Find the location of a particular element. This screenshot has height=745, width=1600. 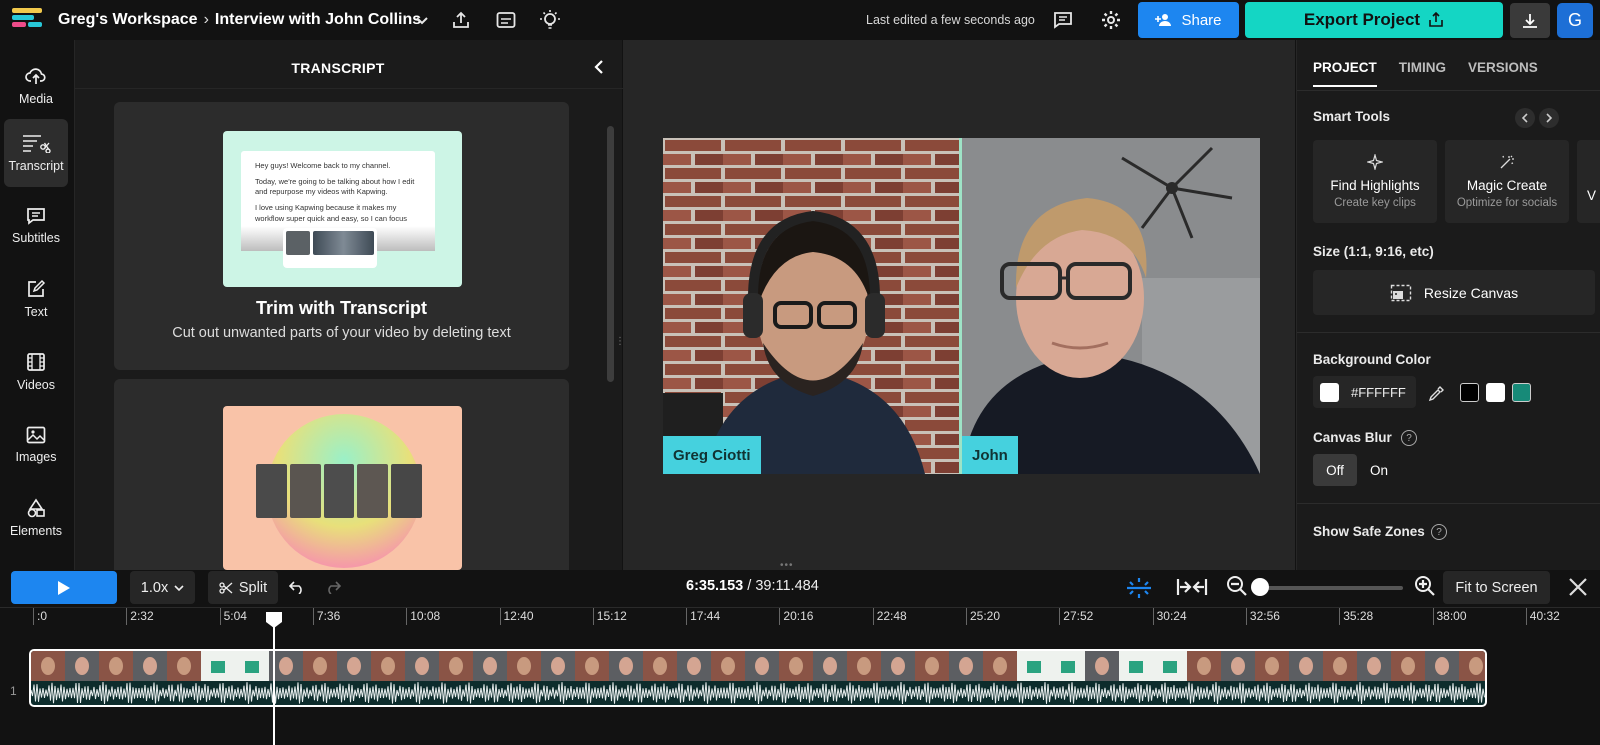

upload-icon is located at coordinates (461, 20).